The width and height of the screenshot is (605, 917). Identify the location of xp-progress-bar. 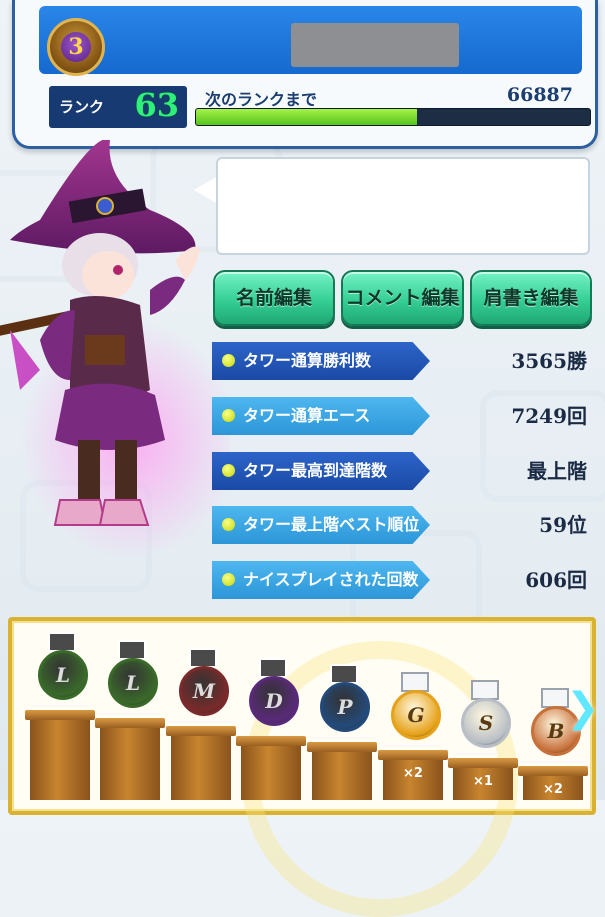
(393, 117).